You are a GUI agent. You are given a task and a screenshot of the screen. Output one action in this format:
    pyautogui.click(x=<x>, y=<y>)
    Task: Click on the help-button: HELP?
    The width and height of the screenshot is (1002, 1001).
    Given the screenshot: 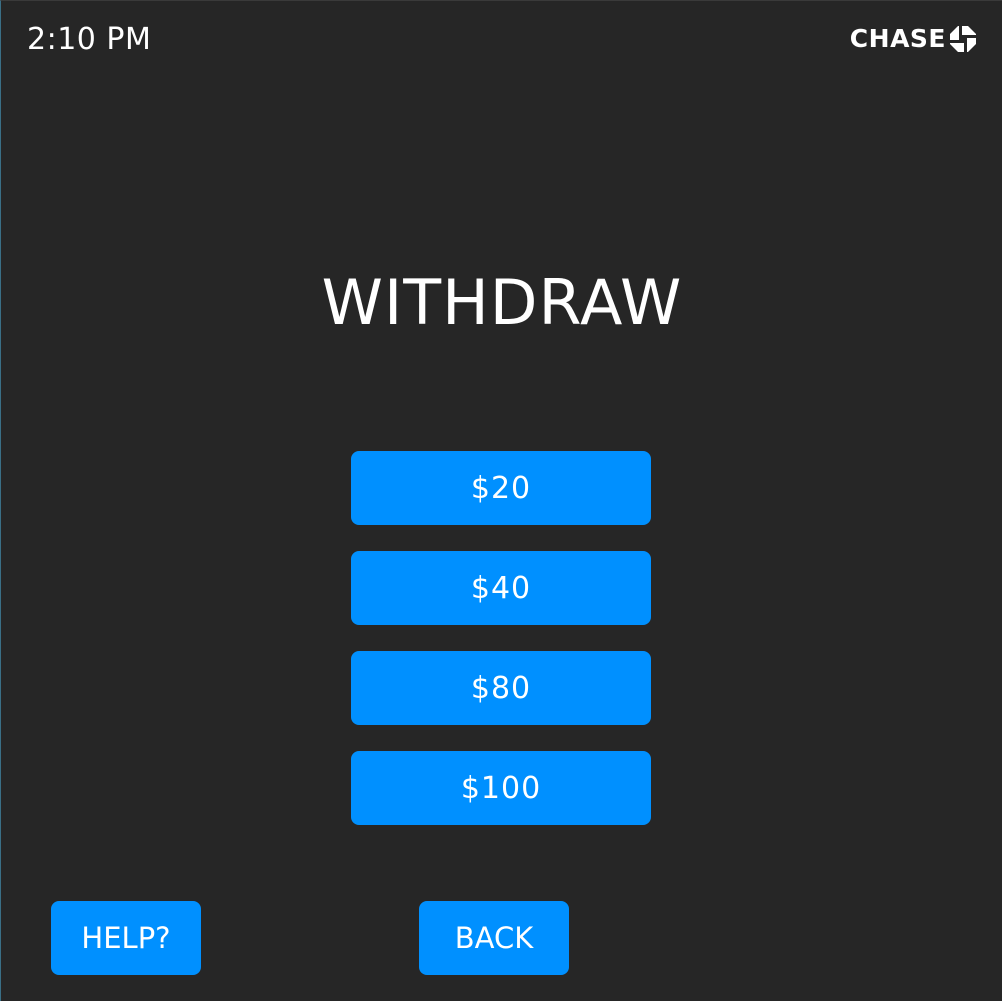 What is the action you would take?
    pyautogui.click(x=126, y=938)
    